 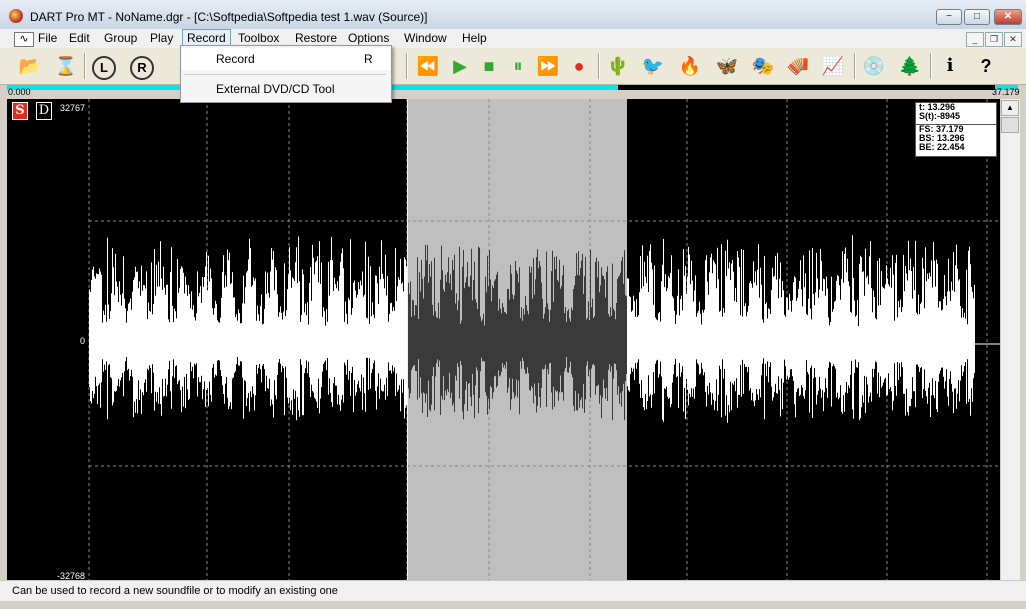 I want to click on app-icon, so click(x=16, y=16).